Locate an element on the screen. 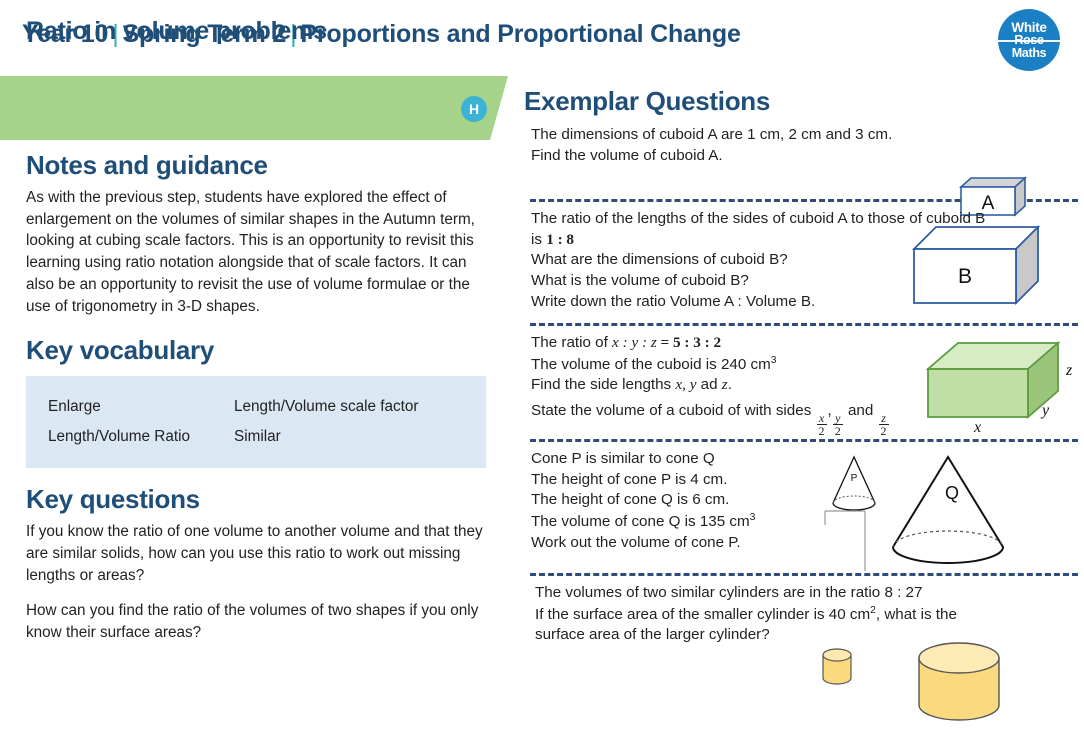 The height and width of the screenshot is (750, 1084). question-3-ratio: 5 : 3 : 2 is located at coordinates (697, 342).